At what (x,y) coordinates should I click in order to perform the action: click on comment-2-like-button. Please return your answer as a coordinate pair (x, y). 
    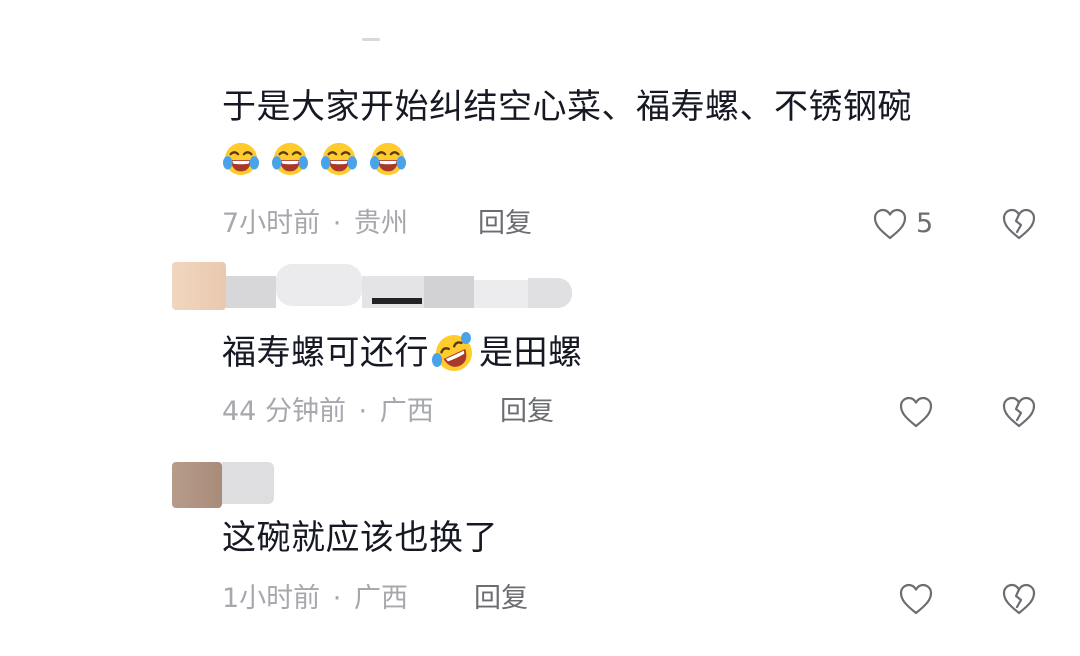
    Looking at the image, I should click on (916, 412).